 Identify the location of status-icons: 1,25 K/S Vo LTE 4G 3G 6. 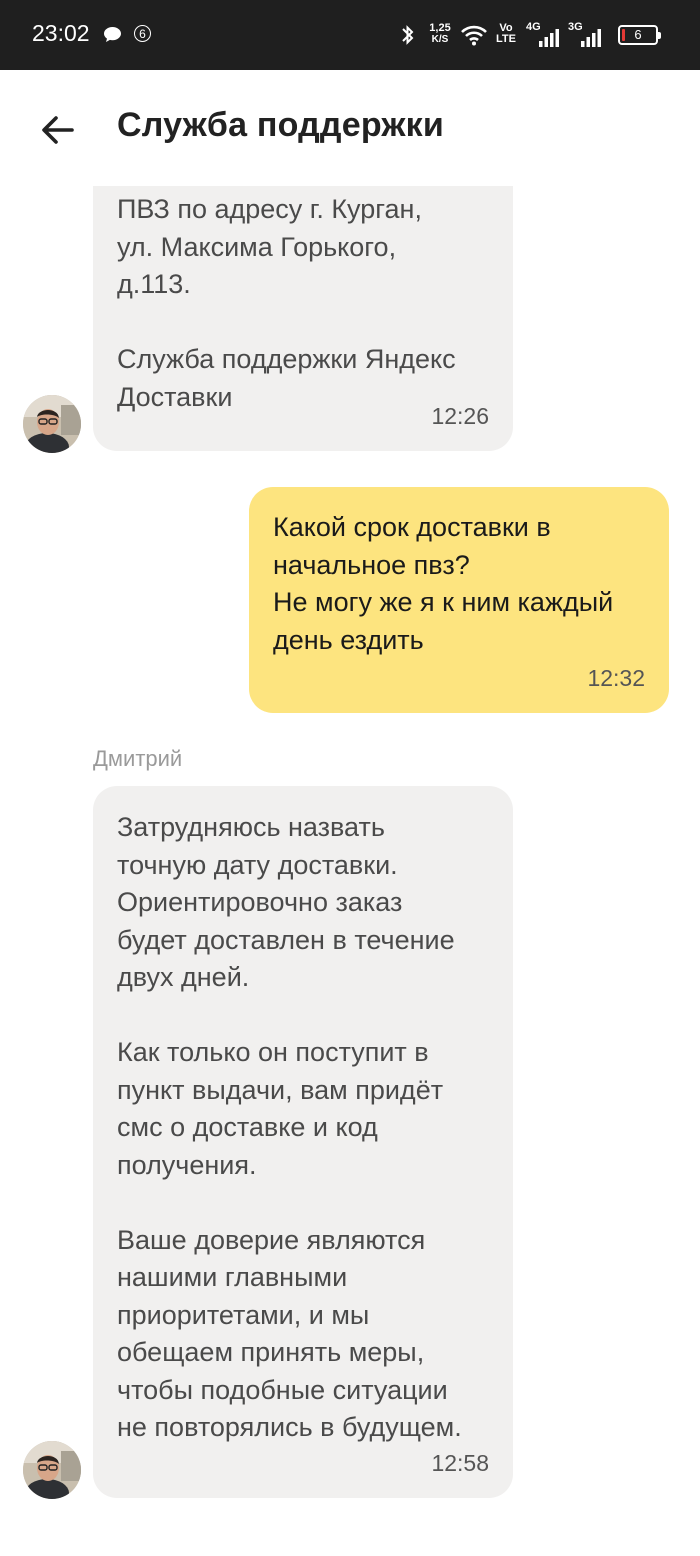
(535, 35).